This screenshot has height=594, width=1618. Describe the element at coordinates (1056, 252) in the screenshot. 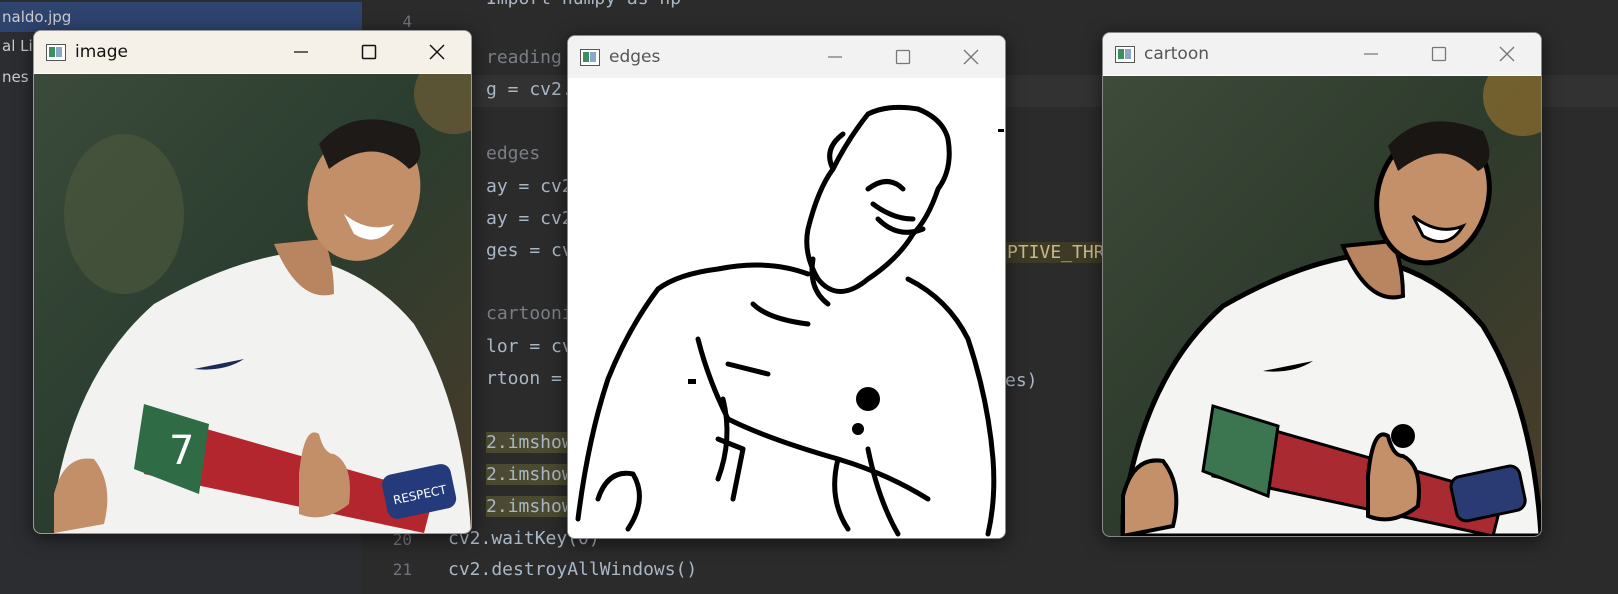

I see `code-constant-fragment: PTIVE_THR` at that location.